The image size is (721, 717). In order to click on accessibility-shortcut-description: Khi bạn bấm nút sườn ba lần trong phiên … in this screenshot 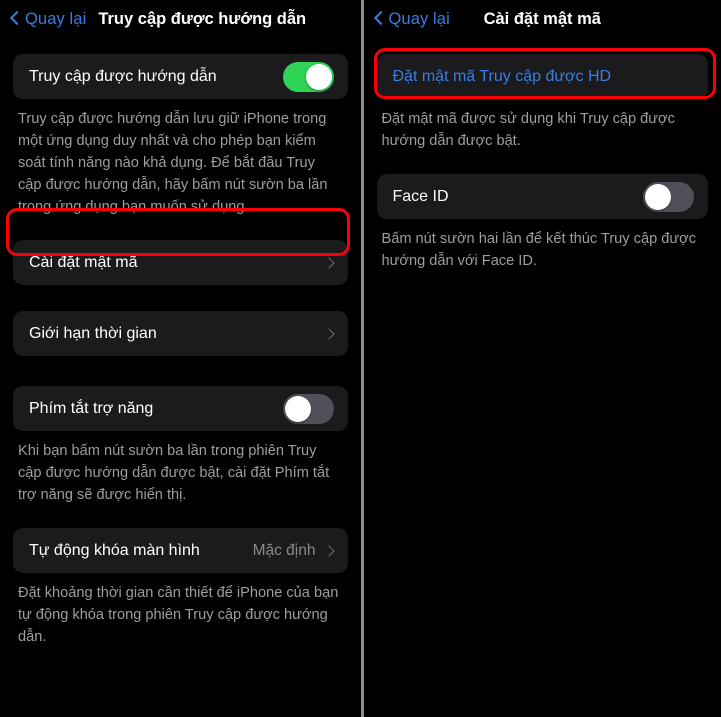, I will do `click(174, 473)`.